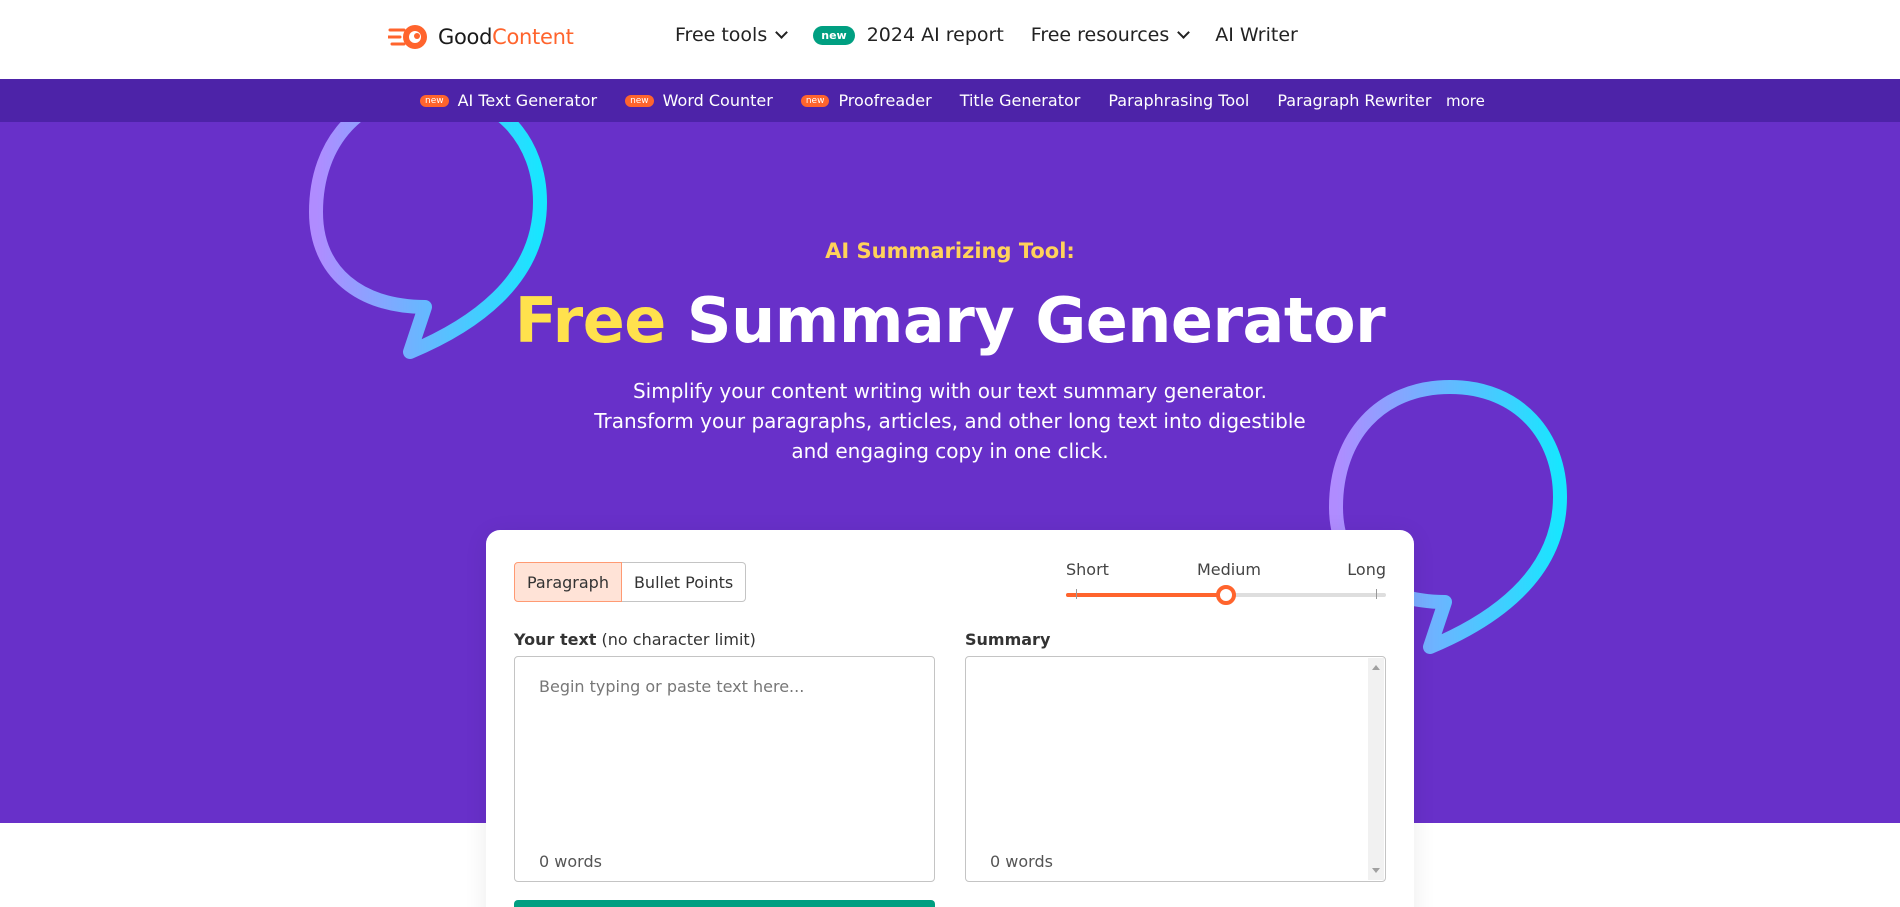 Image resolution: width=1900 pixels, height=907 pixels. What do you see at coordinates (590, 320) in the screenshot?
I see `title-highlight: Free` at bounding box center [590, 320].